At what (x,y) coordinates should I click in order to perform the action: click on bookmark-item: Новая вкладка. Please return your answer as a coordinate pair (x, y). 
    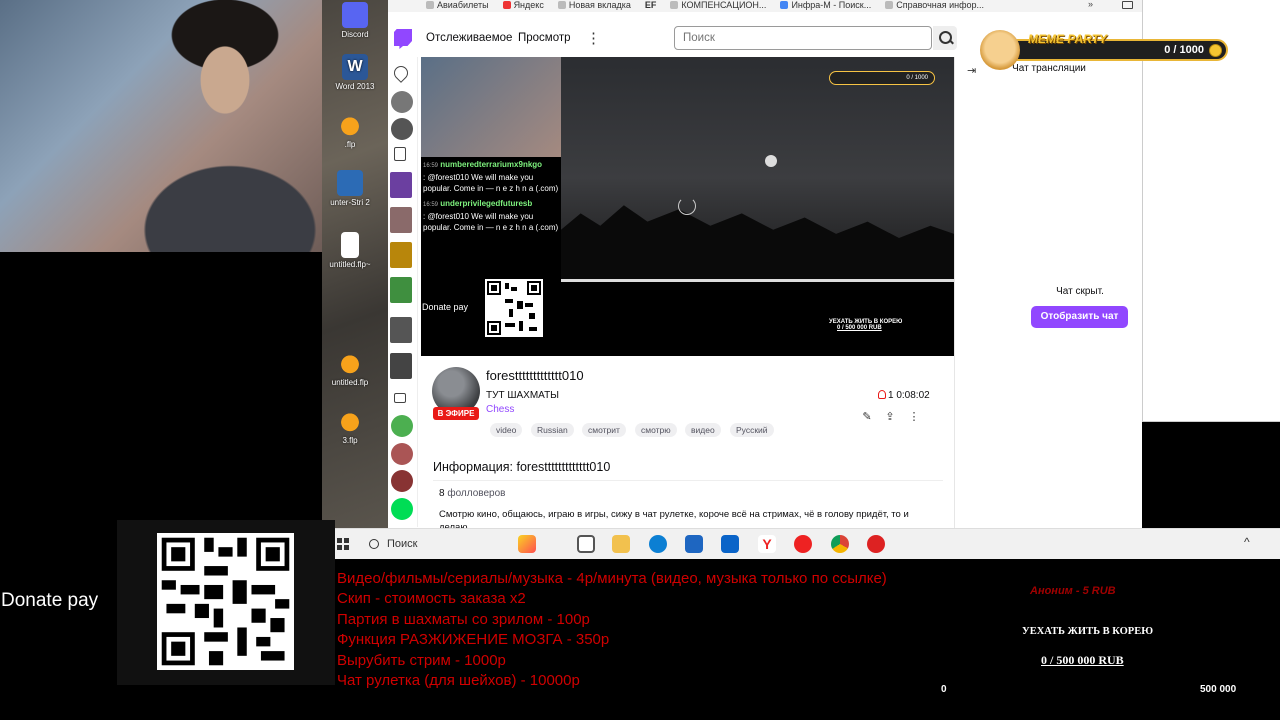
    Looking at the image, I should click on (594, 5).